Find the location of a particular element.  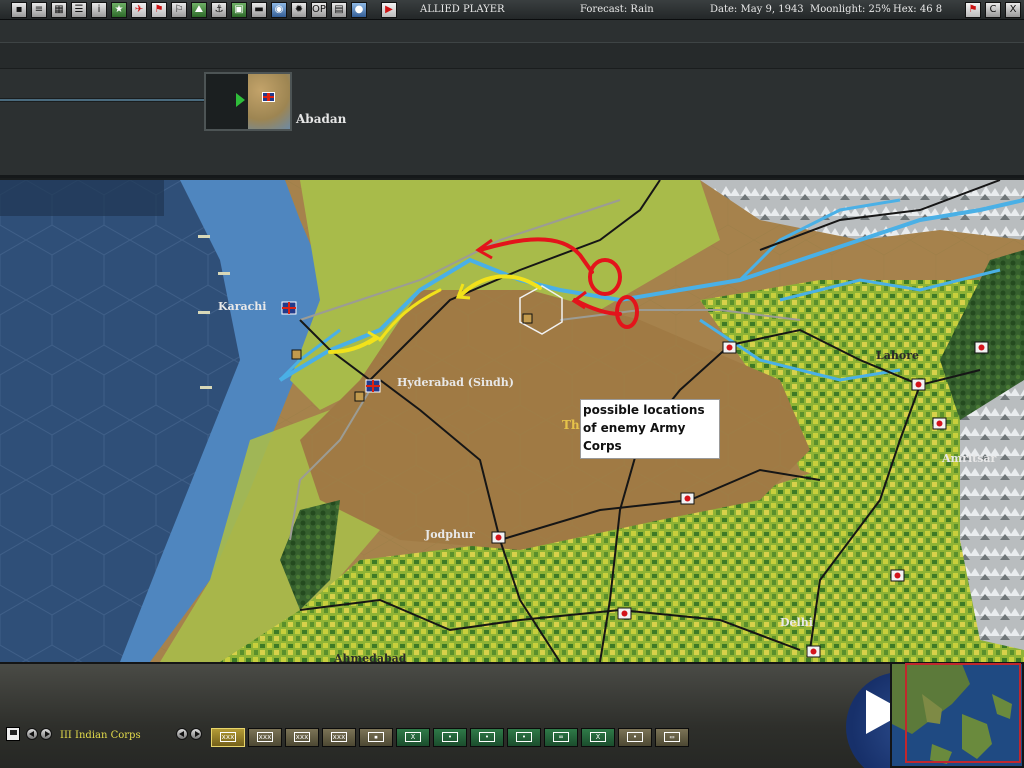

hex-coordinate-label: Hex: 46 8 is located at coordinates (918, 9).